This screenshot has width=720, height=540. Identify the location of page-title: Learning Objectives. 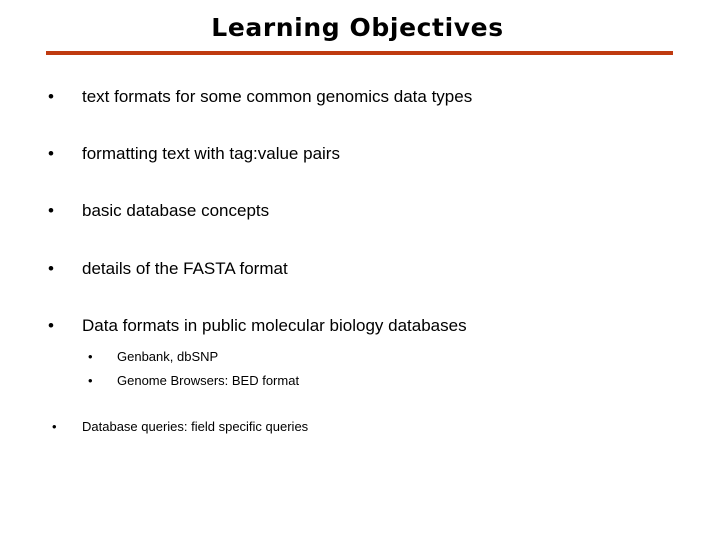
(357, 27).